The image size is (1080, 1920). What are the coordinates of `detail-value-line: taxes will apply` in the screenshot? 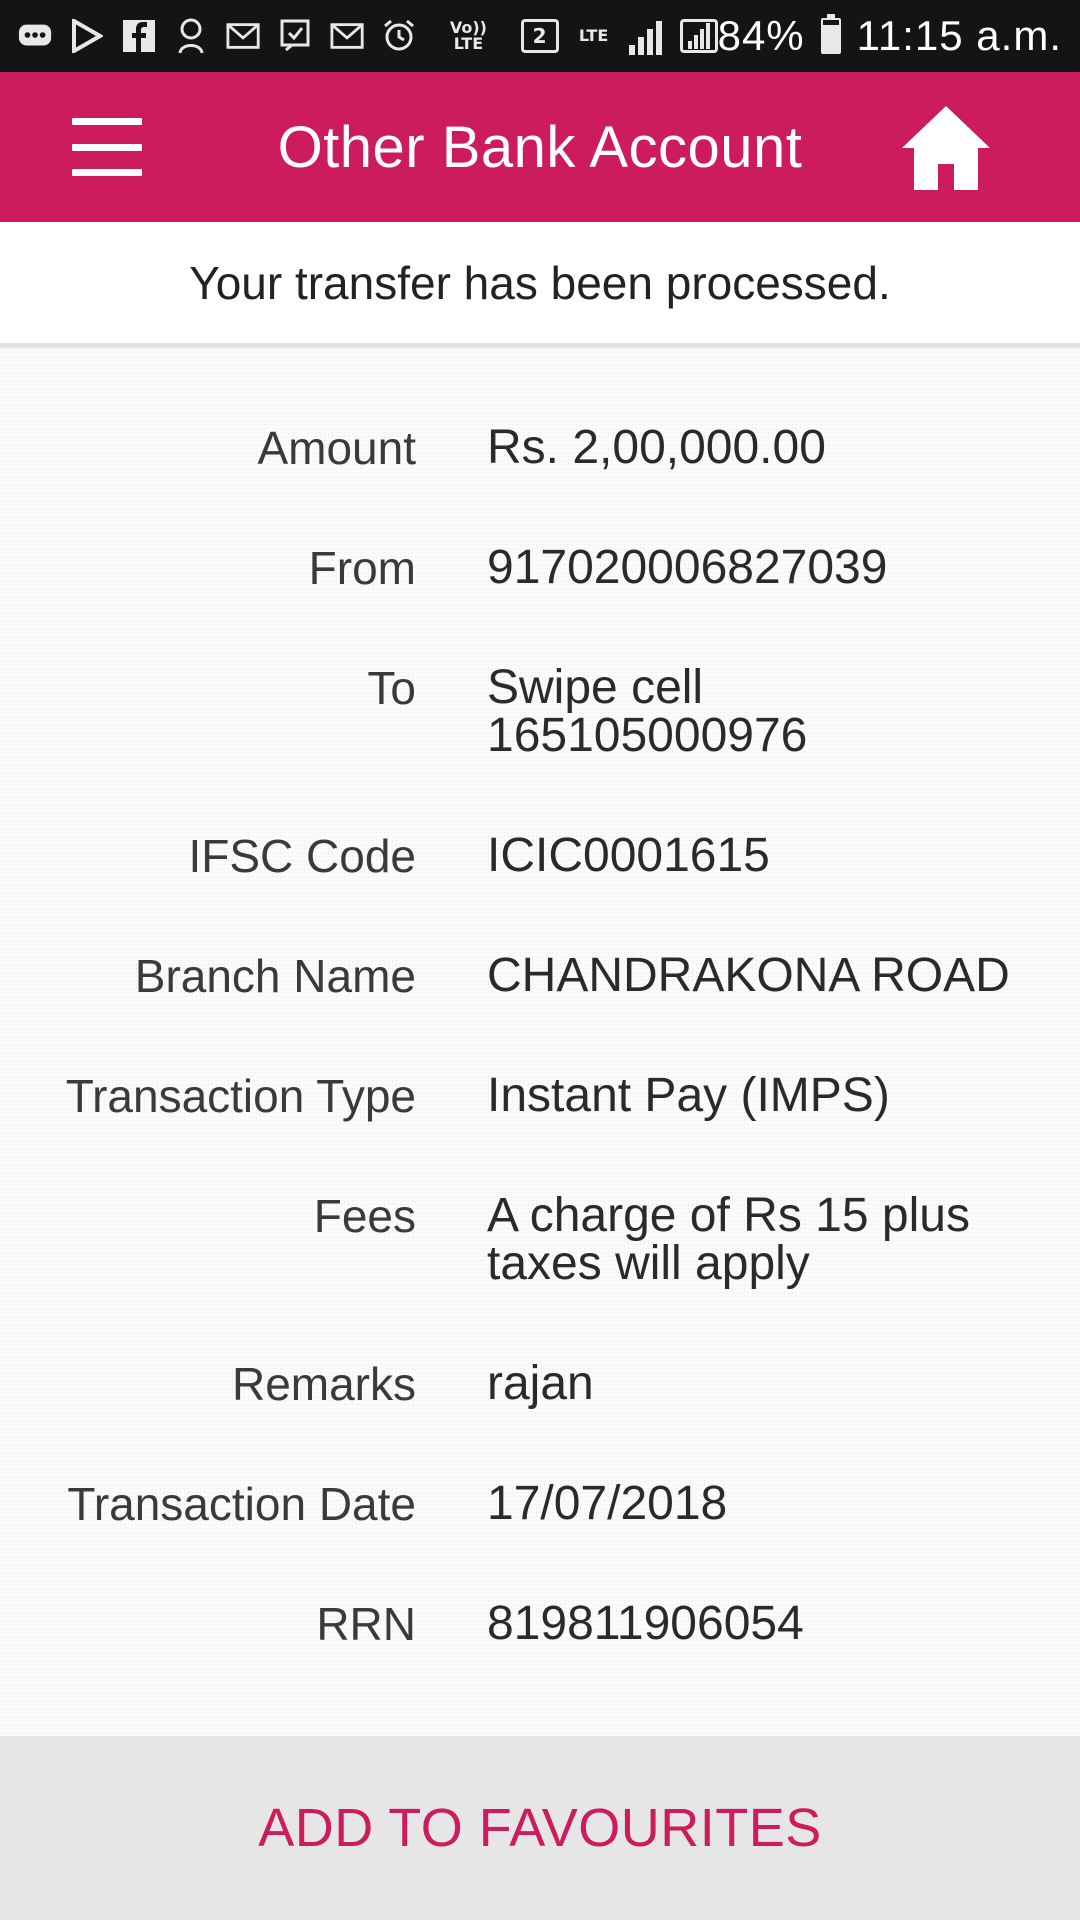 It's located at (648, 1263).